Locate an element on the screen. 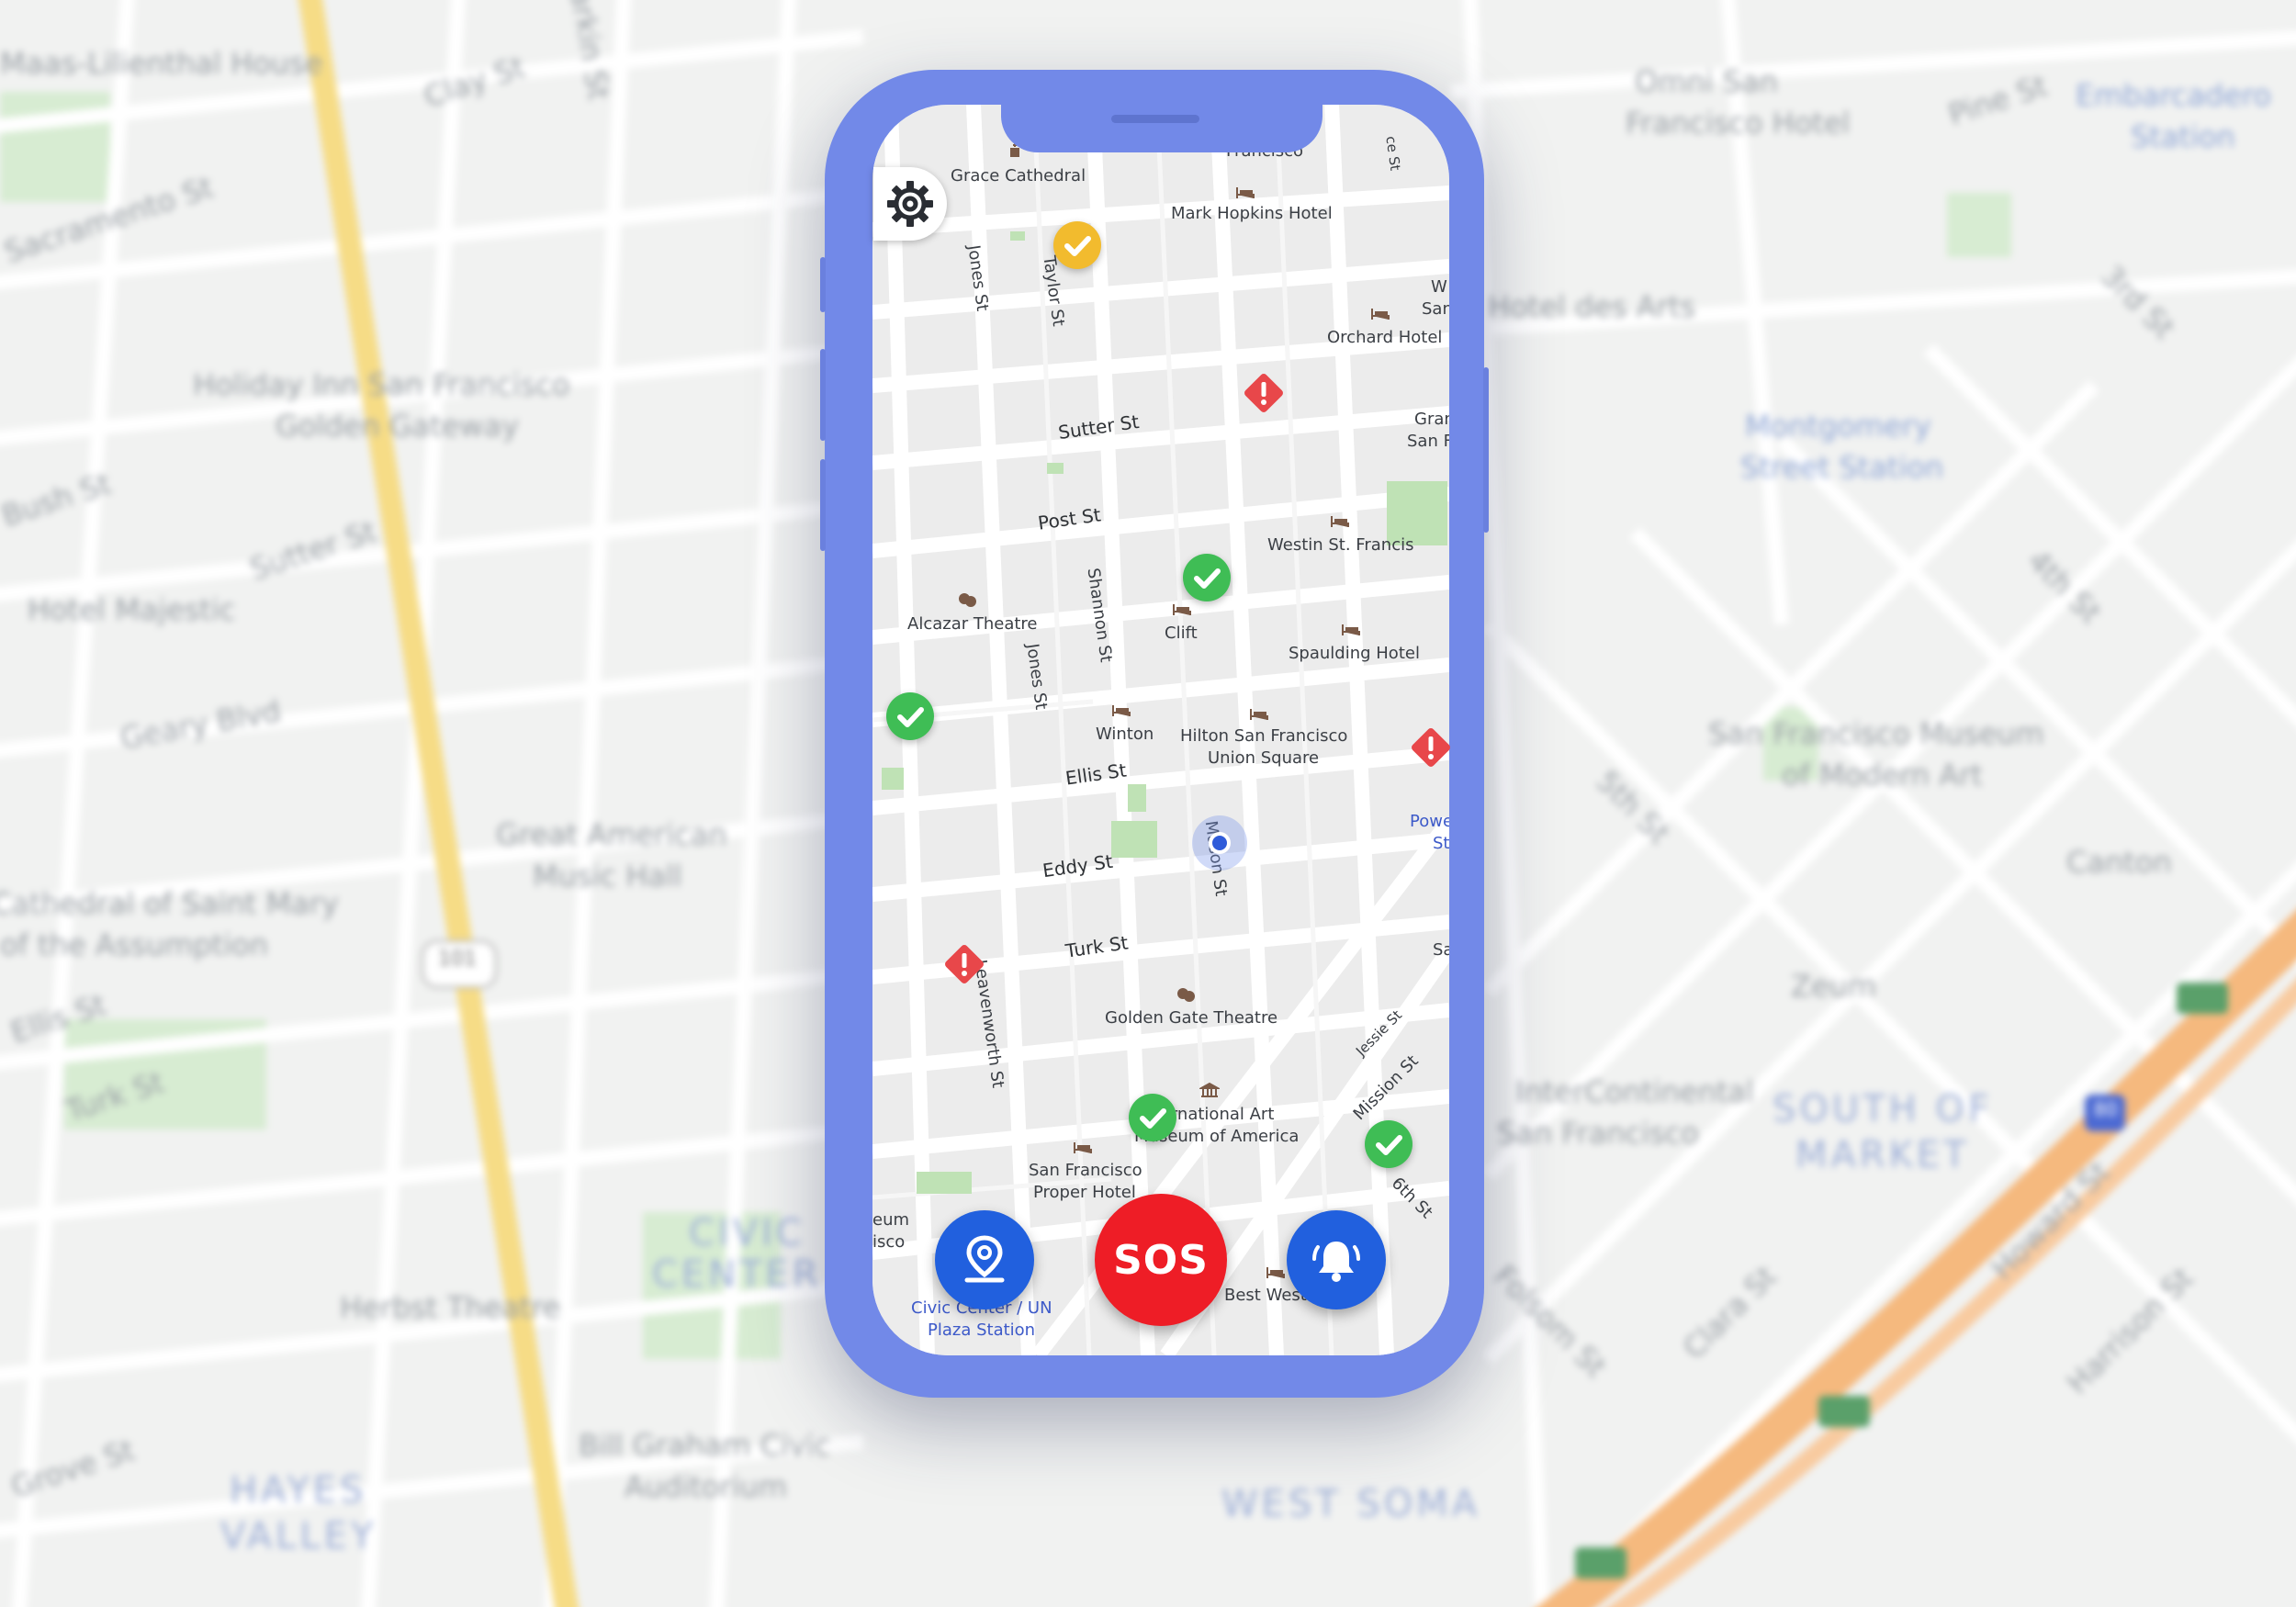 Image resolution: width=2296 pixels, height=1607 pixels. sos-label: SOS is located at coordinates (1161, 1260).